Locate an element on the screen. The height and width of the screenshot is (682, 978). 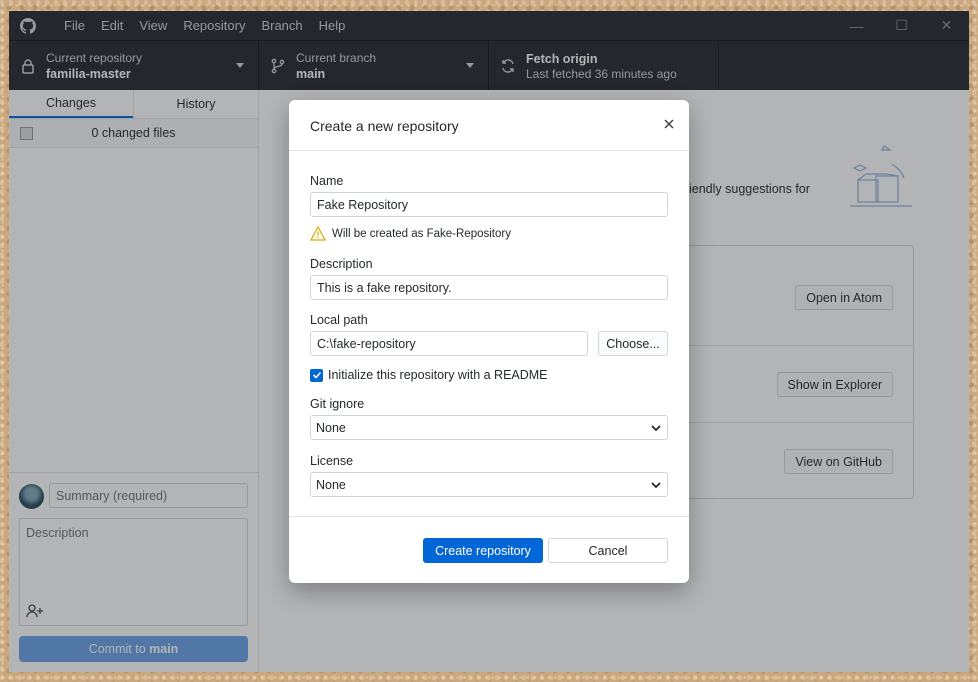
license-label: License is located at coordinates (332, 461).